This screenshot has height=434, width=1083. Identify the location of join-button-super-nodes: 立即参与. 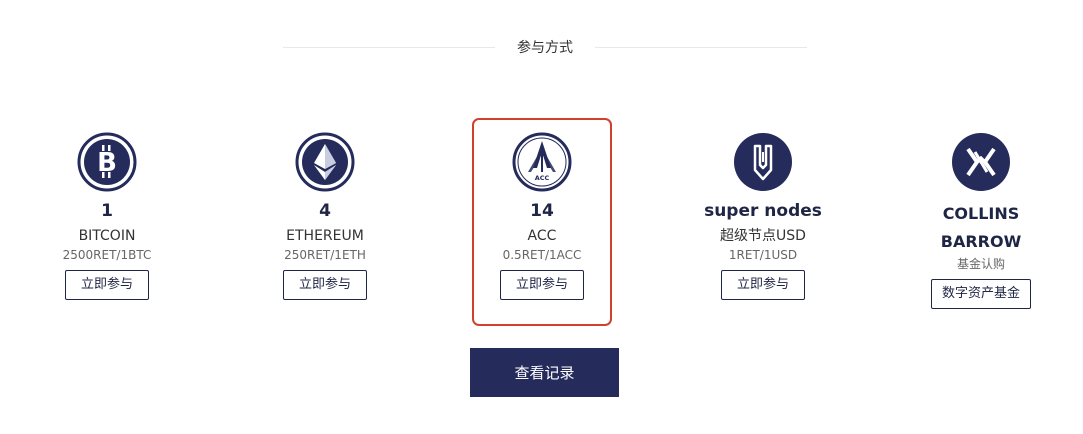
(763, 285).